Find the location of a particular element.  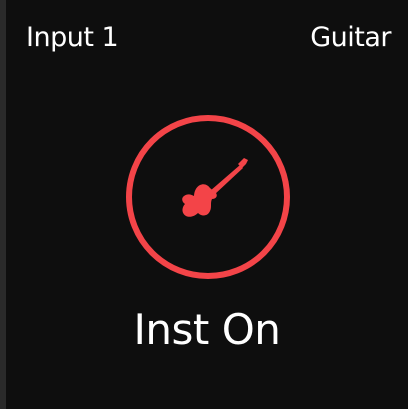

input-name: Input 1 is located at coordinates (72, 37).